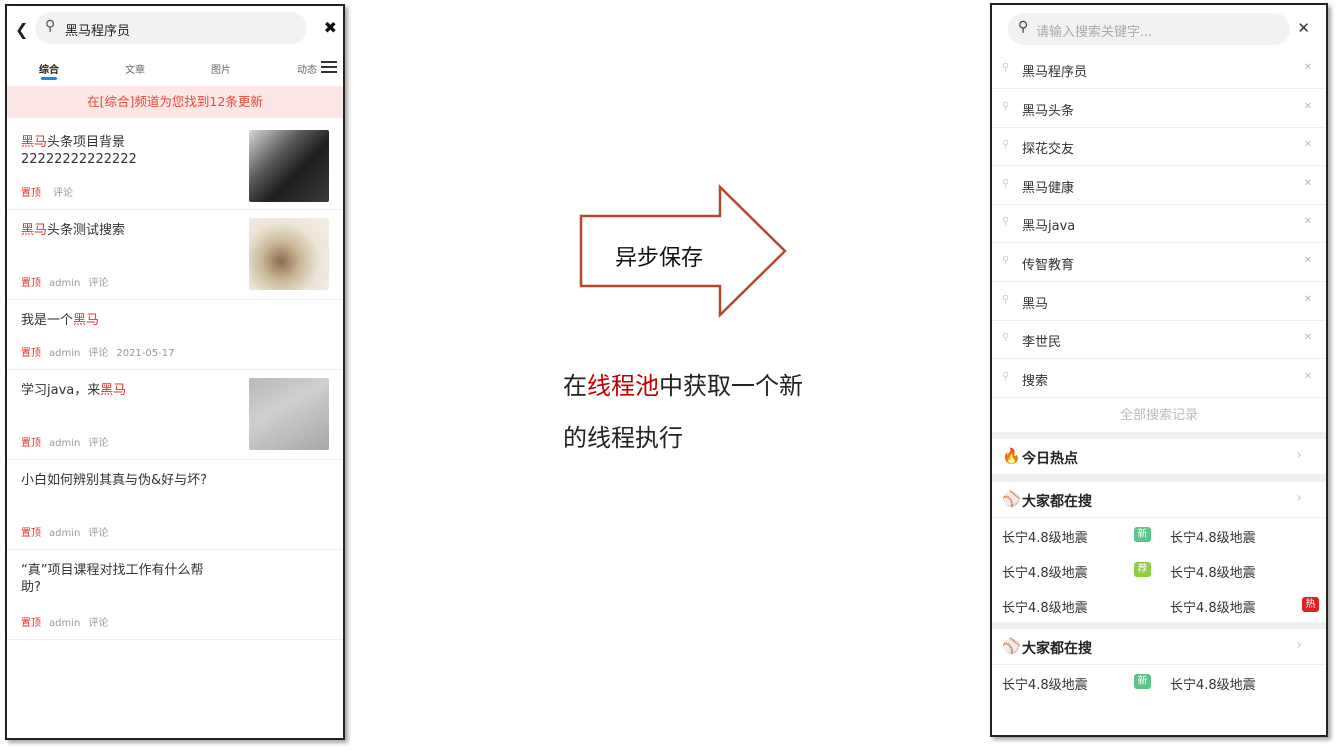 This screenshot has height=752, width=1344. What do you see at coordinates (330, 27) in the screenshot?
I see `close-icon: ✖` at bounding box center [330, 27].